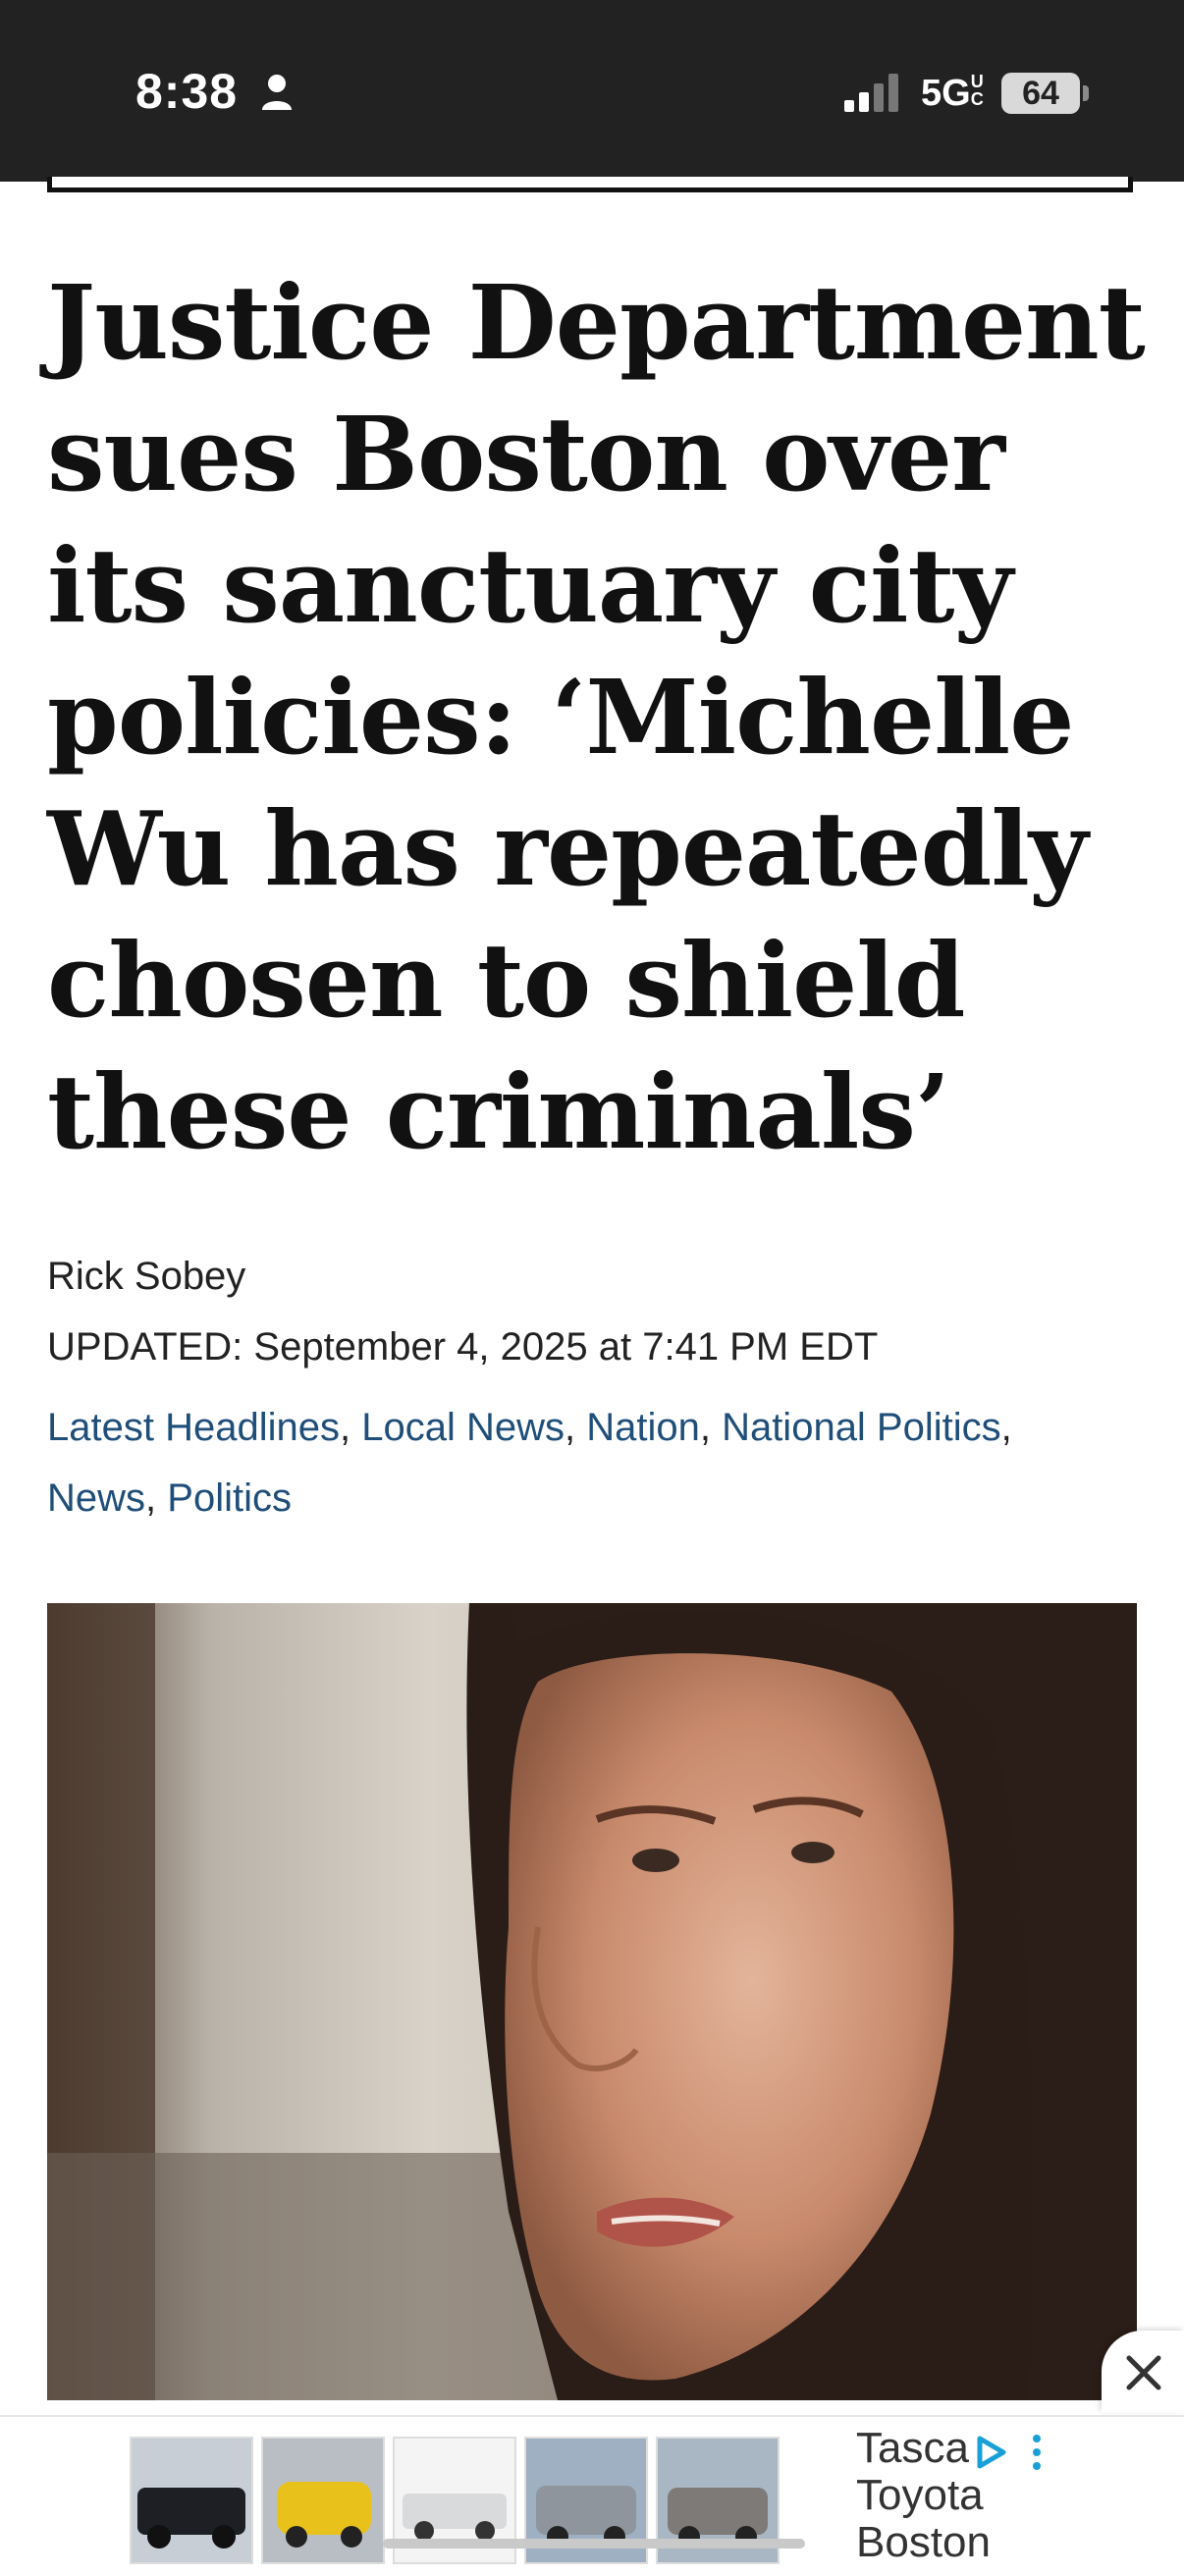 This screenshot has width=1184, height=2576. What do you see at coordinates (1041, 93) in the screenshot?
I see `battery-indicator: 64` at bounding box center [1041, 93].